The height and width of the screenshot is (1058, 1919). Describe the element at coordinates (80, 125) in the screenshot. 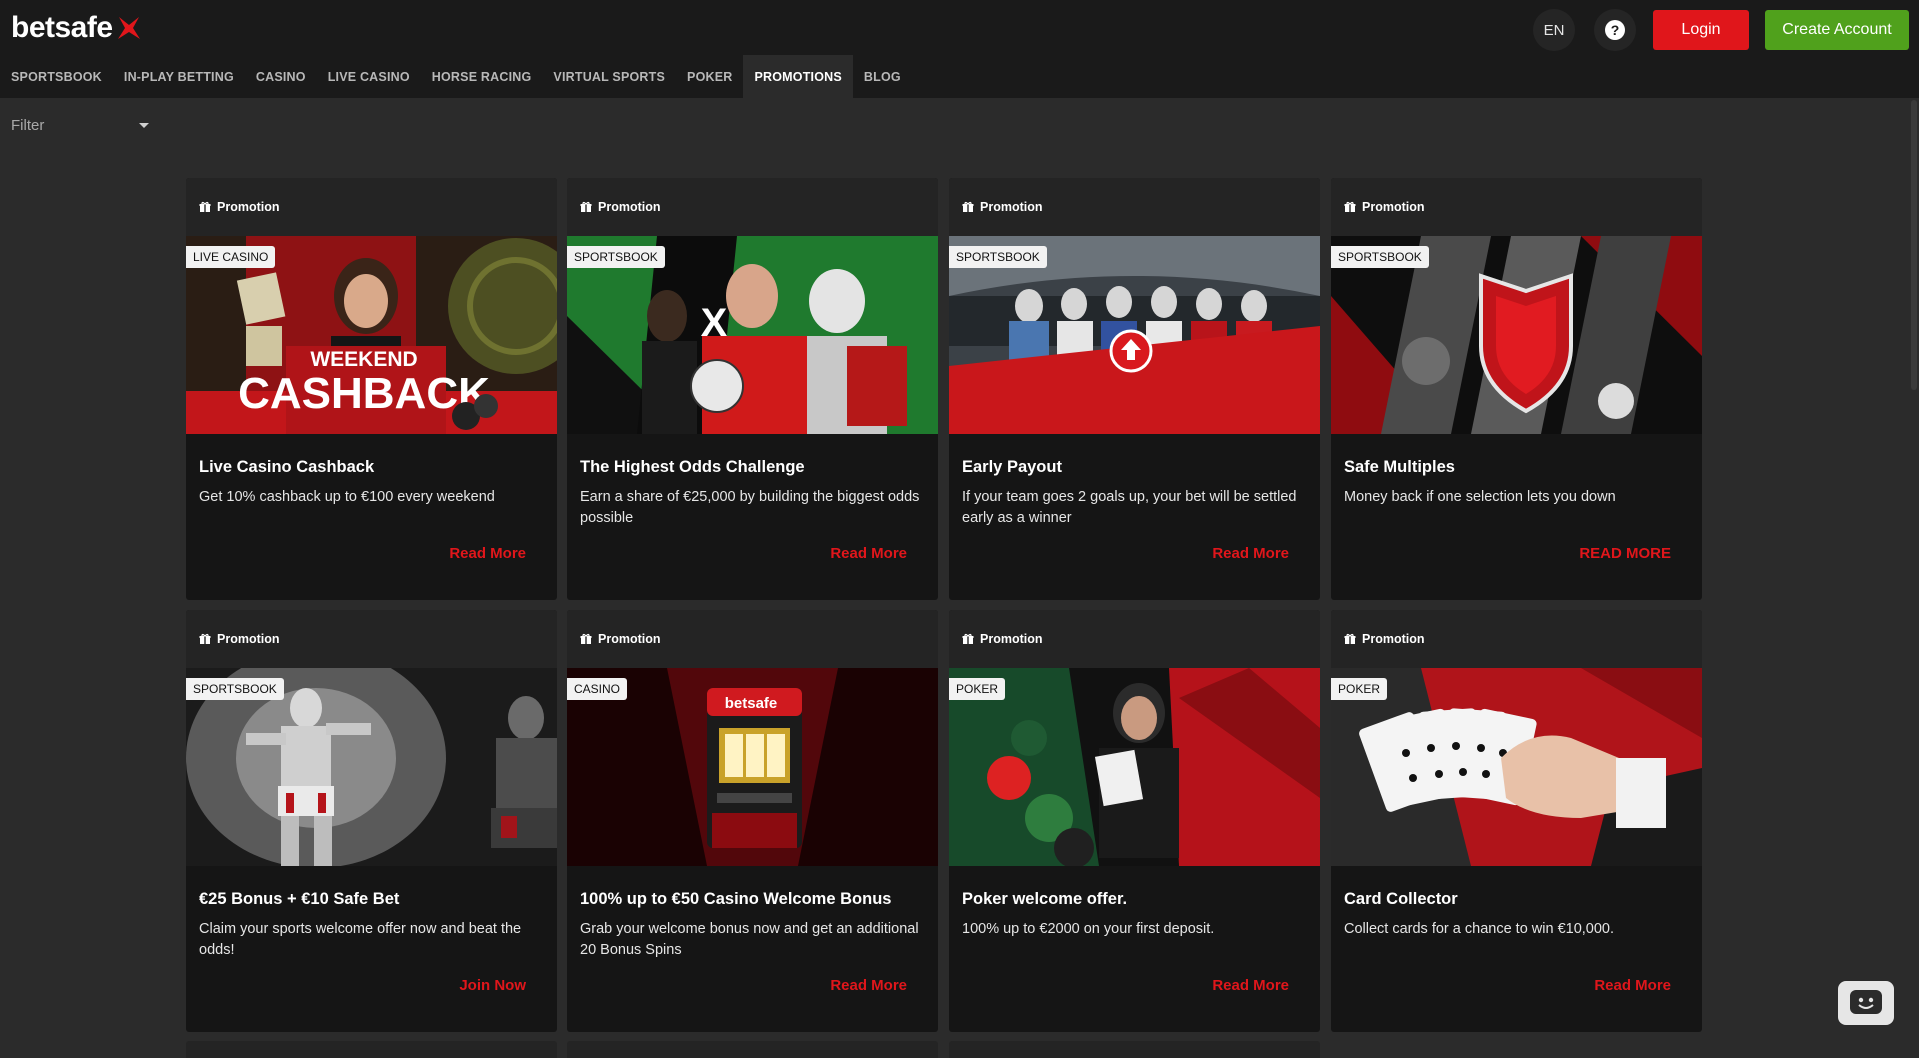

I see `filter-dropdown: Filter` at that location.